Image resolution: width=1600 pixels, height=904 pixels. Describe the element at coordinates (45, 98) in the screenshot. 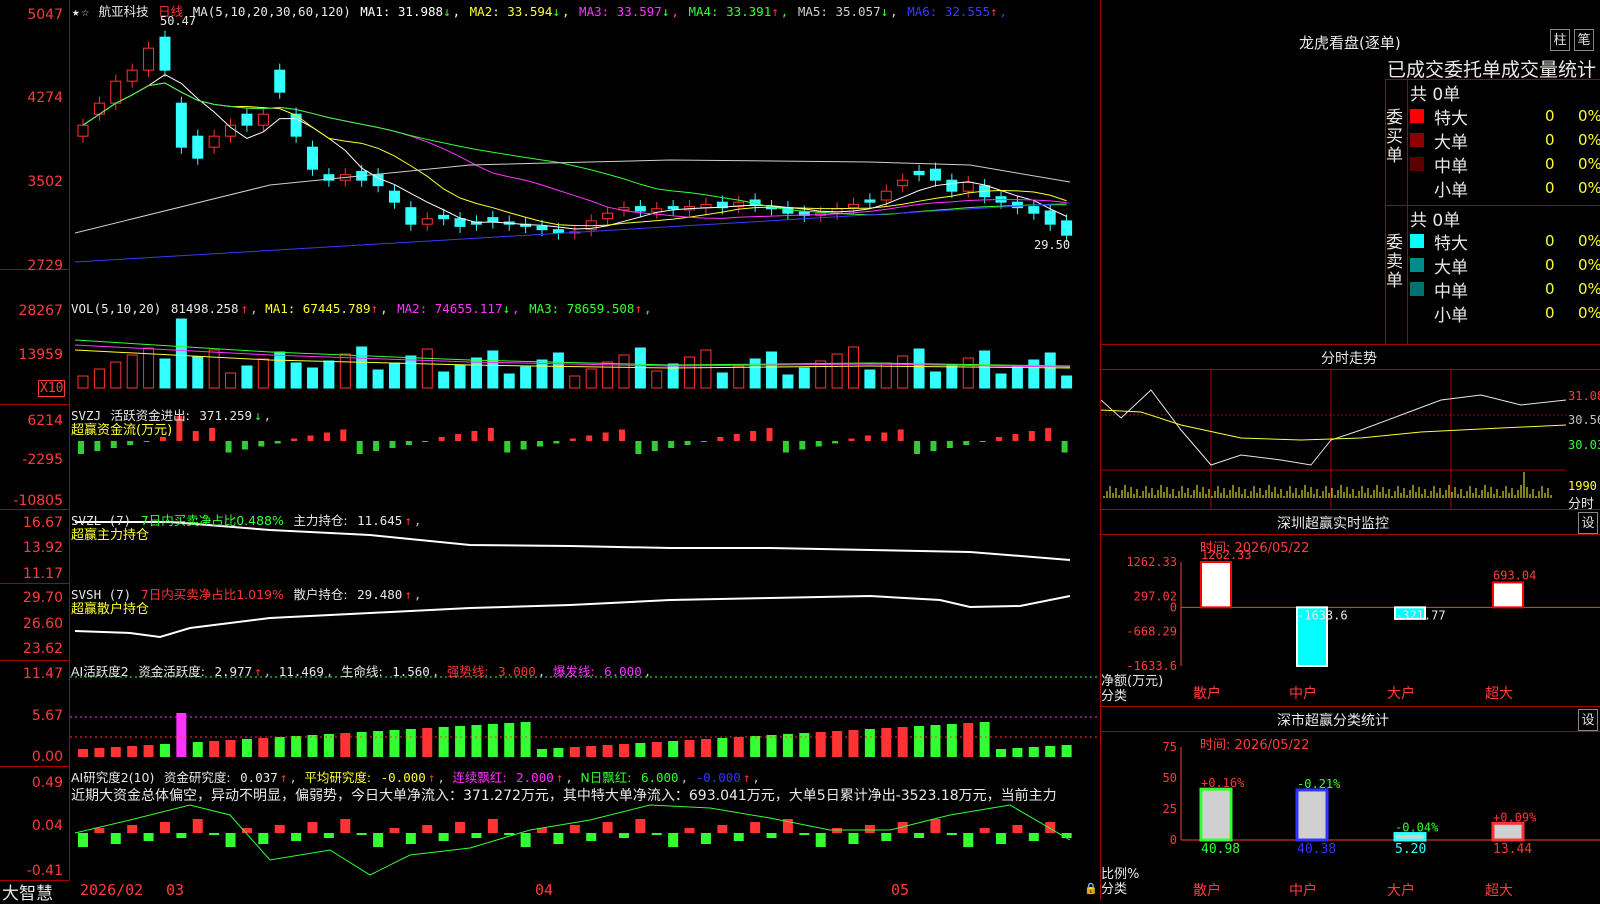

I see `price-axis-tick: 4274` at that location.